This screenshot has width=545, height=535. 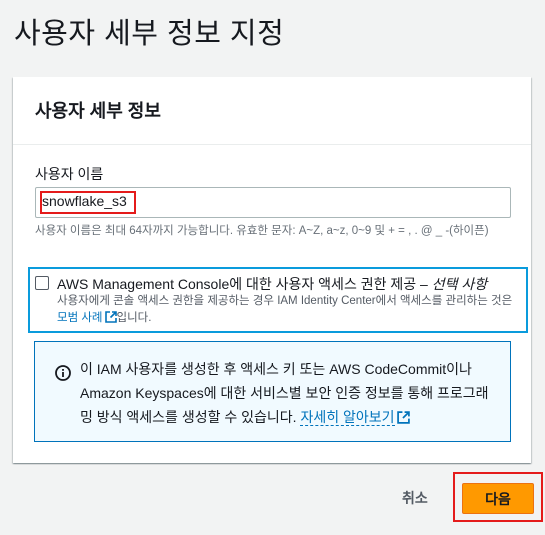 I want to click on username-input: snowflake_s3, so click(x=273, y=202).